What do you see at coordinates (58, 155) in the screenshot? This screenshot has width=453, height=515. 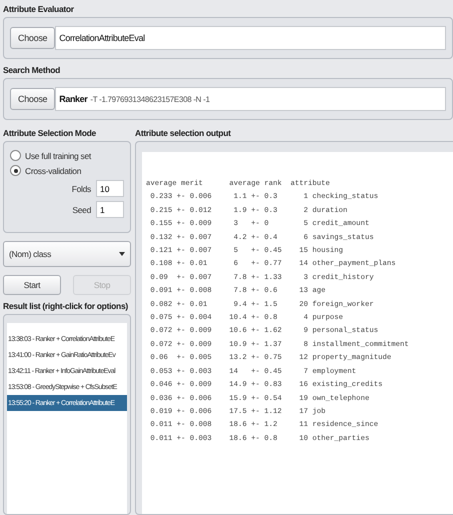 I see `radio-label: Use full training set` at bounding box center [58, 155].